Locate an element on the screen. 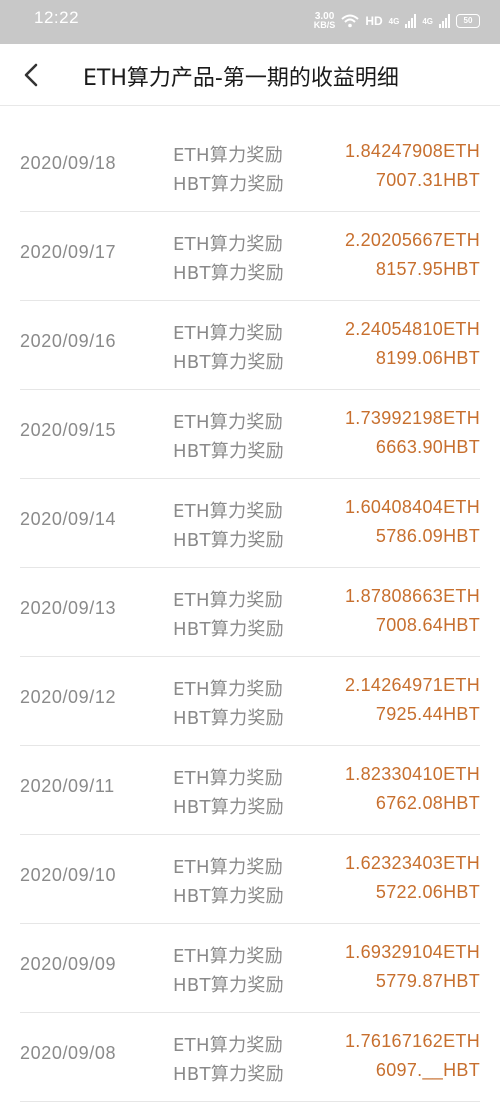 This screenshot has height=1102, width=500. eth-reward-value: 1.87808663ETH is located at coordinates (412, 596).